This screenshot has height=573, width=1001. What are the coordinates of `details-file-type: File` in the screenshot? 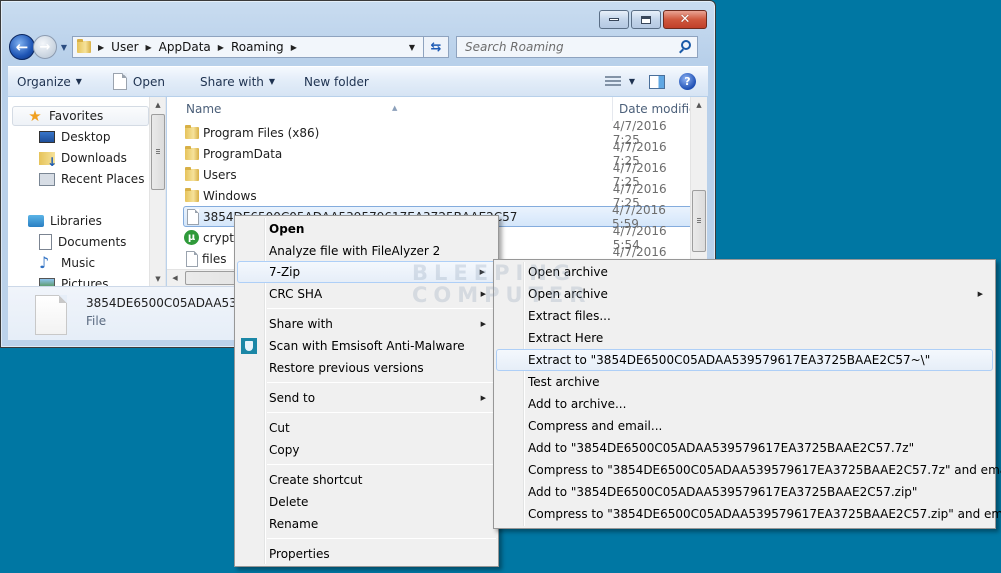 It's located at (96, 321).